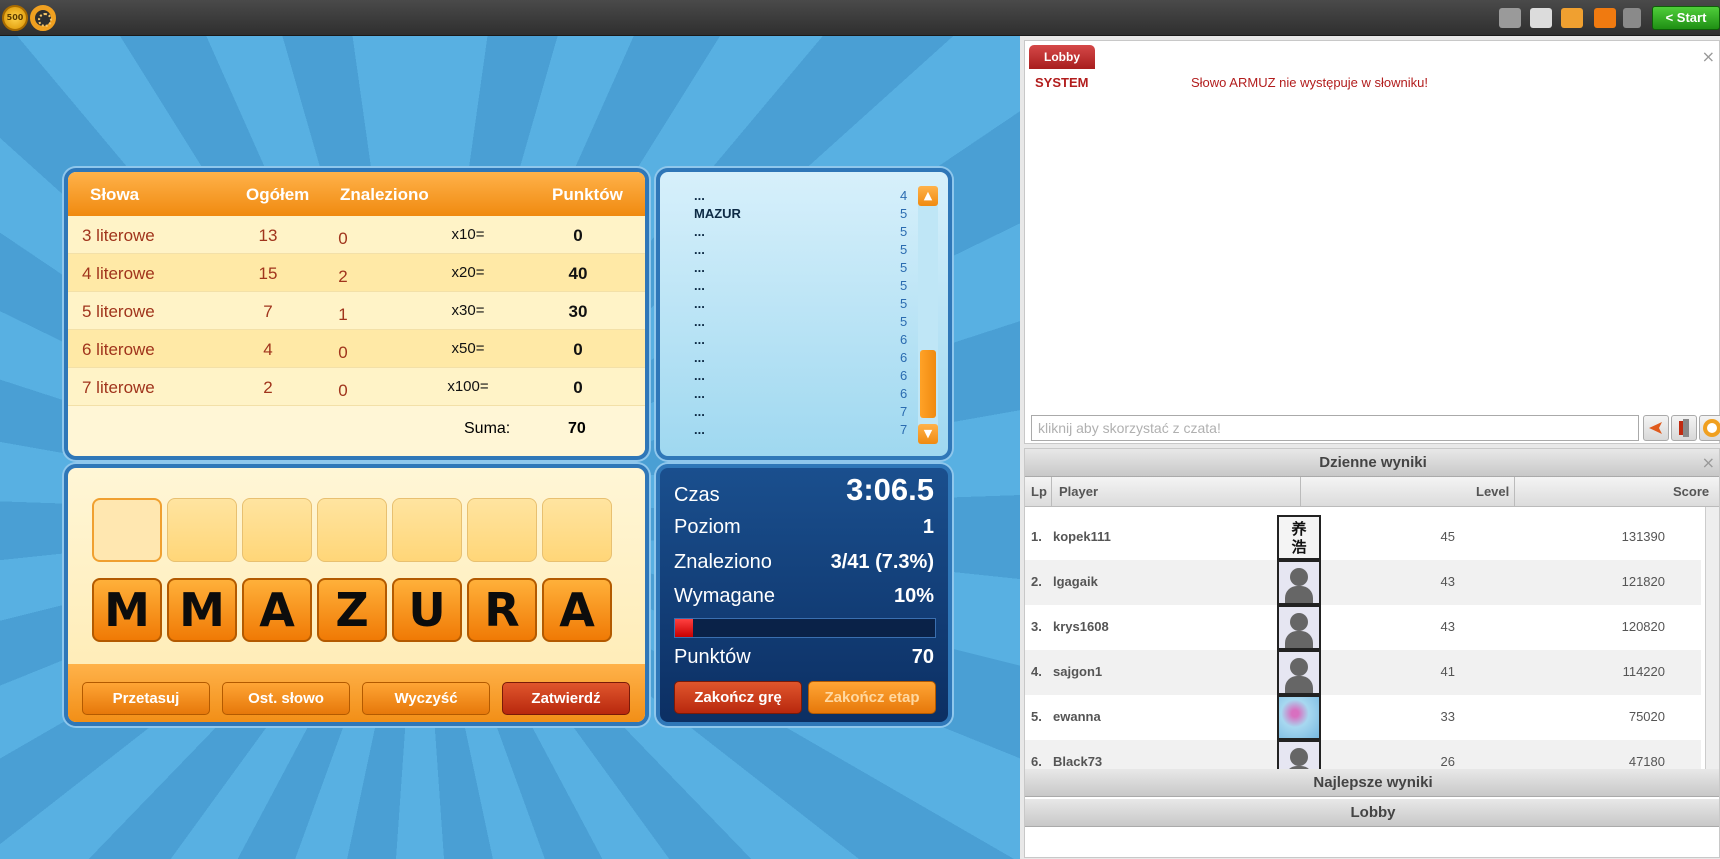 The height and width of the screenshot is (859, 1720). Describe the element at coordinates (1643, 671) in the screenshot. I see `player-score: 114220` at that location.